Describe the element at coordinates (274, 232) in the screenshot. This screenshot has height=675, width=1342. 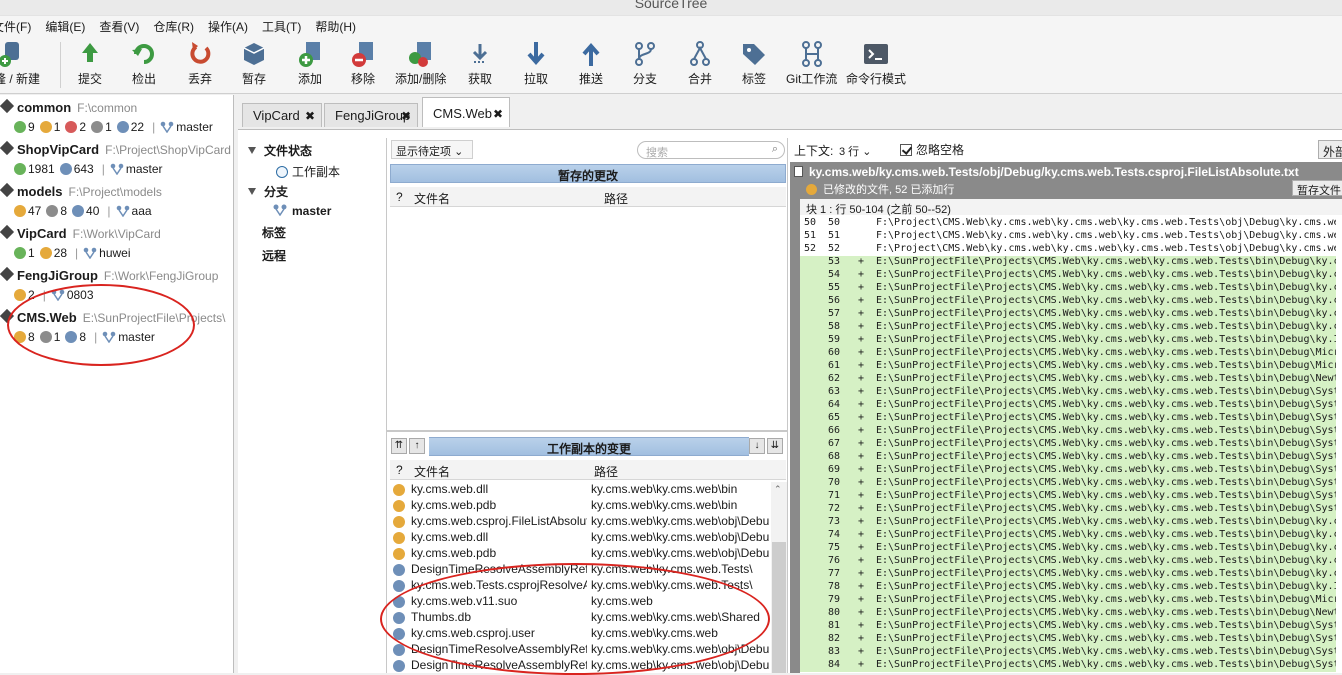
I see `nav-tags: 标签` at that location.